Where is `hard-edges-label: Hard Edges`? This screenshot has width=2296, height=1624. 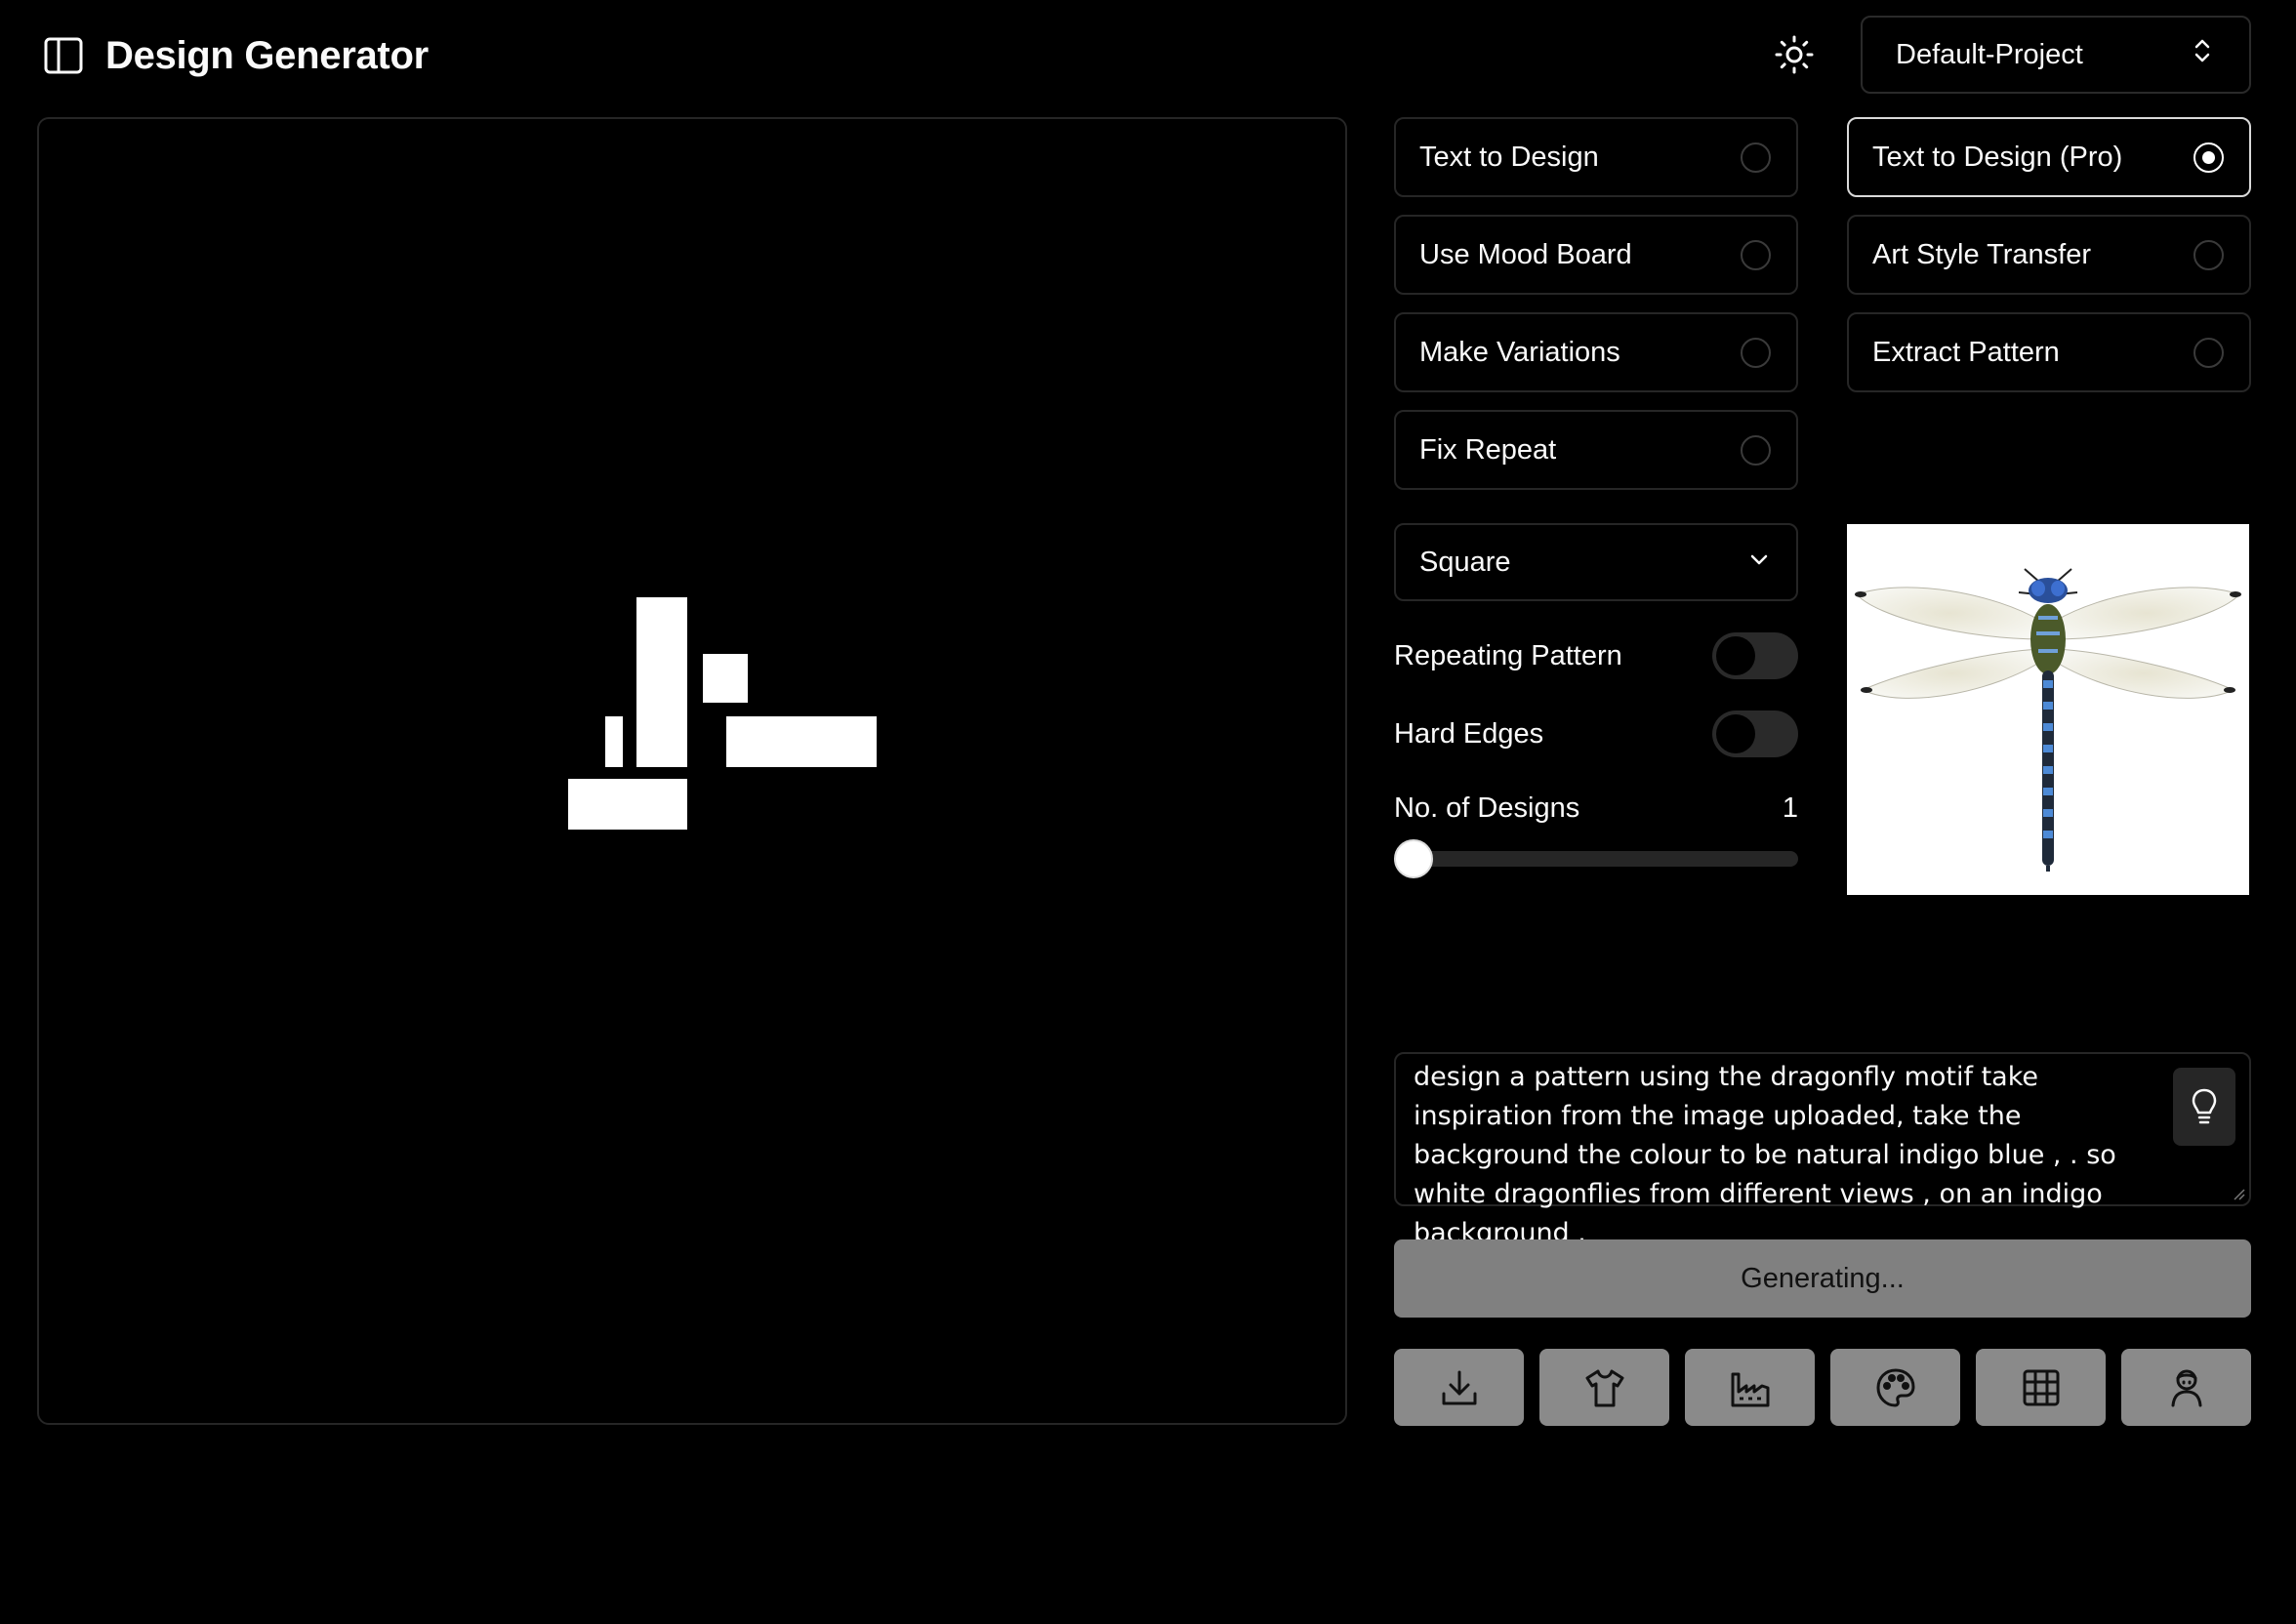
hard-edges-label: Hard Edges is located at coordinates (1469, 733).